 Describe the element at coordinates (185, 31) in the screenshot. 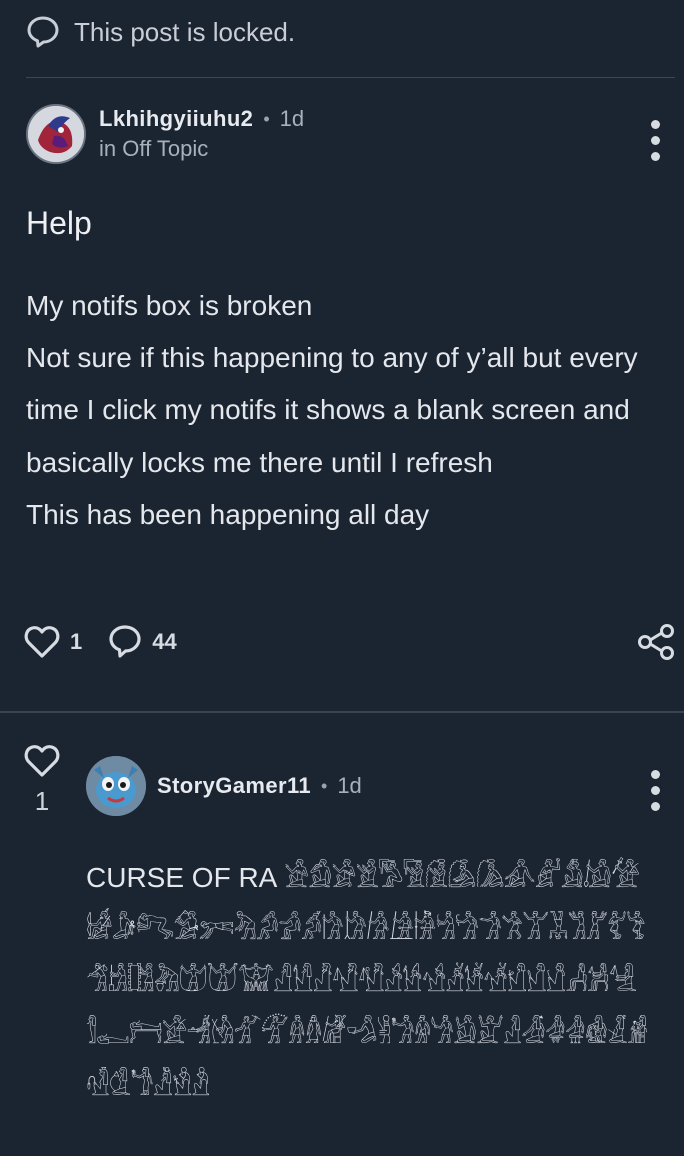

I see `locked-notice-text: This post is locked.` at that location.